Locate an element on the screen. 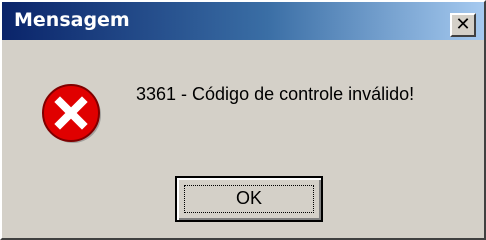 The height and width of the screenshot is (240, 486). close-icon: ✕ is located at coordinates (463, 24).